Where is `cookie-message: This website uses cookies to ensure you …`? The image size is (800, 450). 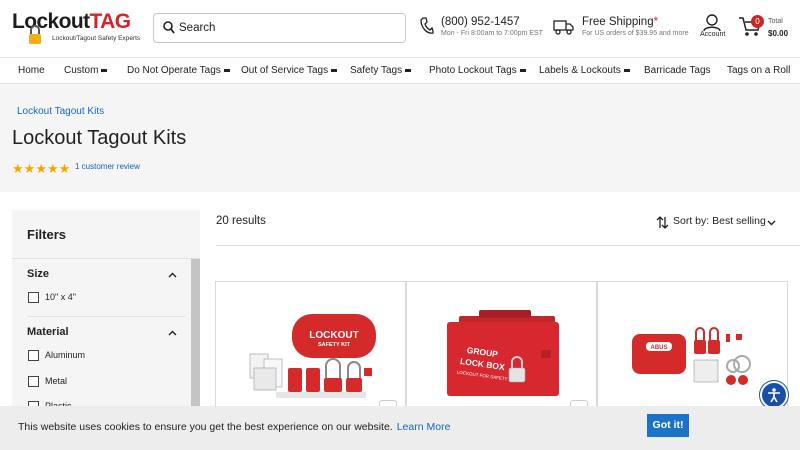
cookie-message: This website uses cookies to ensure you … is located at coordinates (234, 427).